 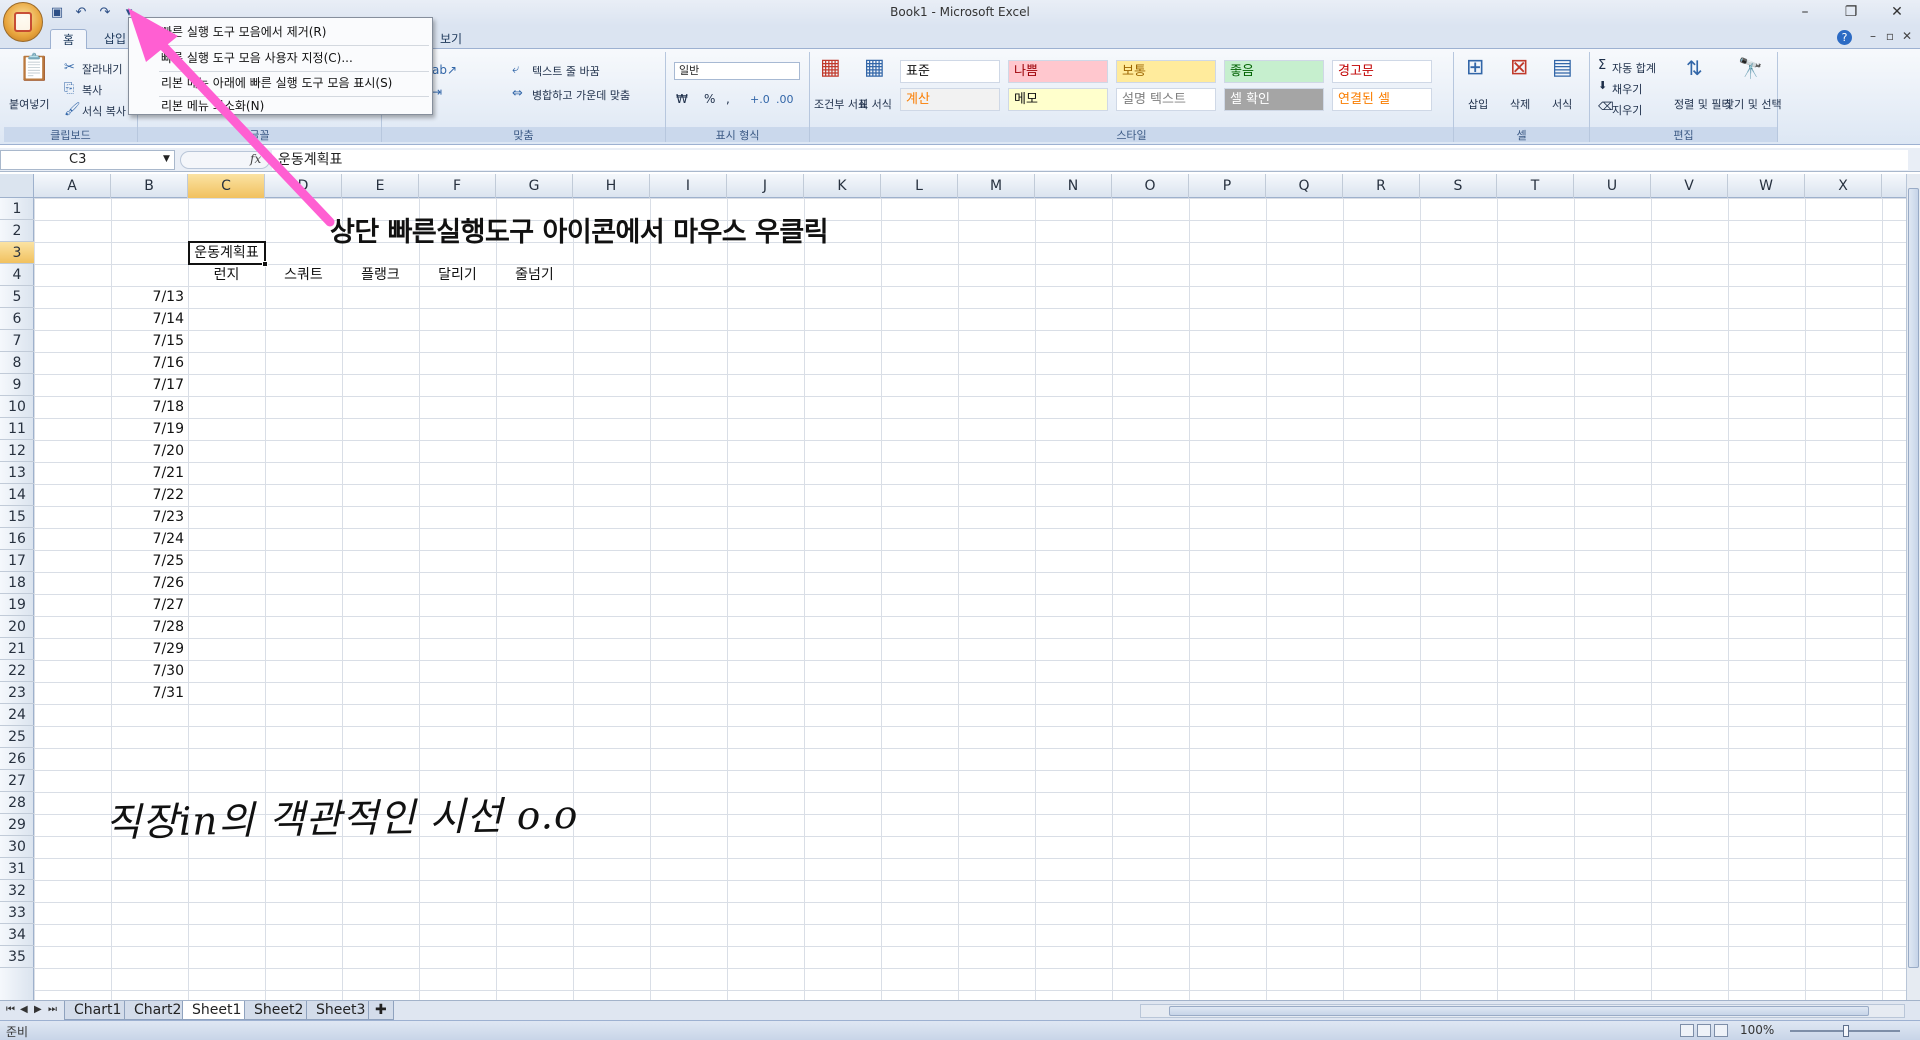 What do you see at coordinates (17, 759) in the screenshot?
I see `row-header-26: 26` at bounding box center [17, 759].